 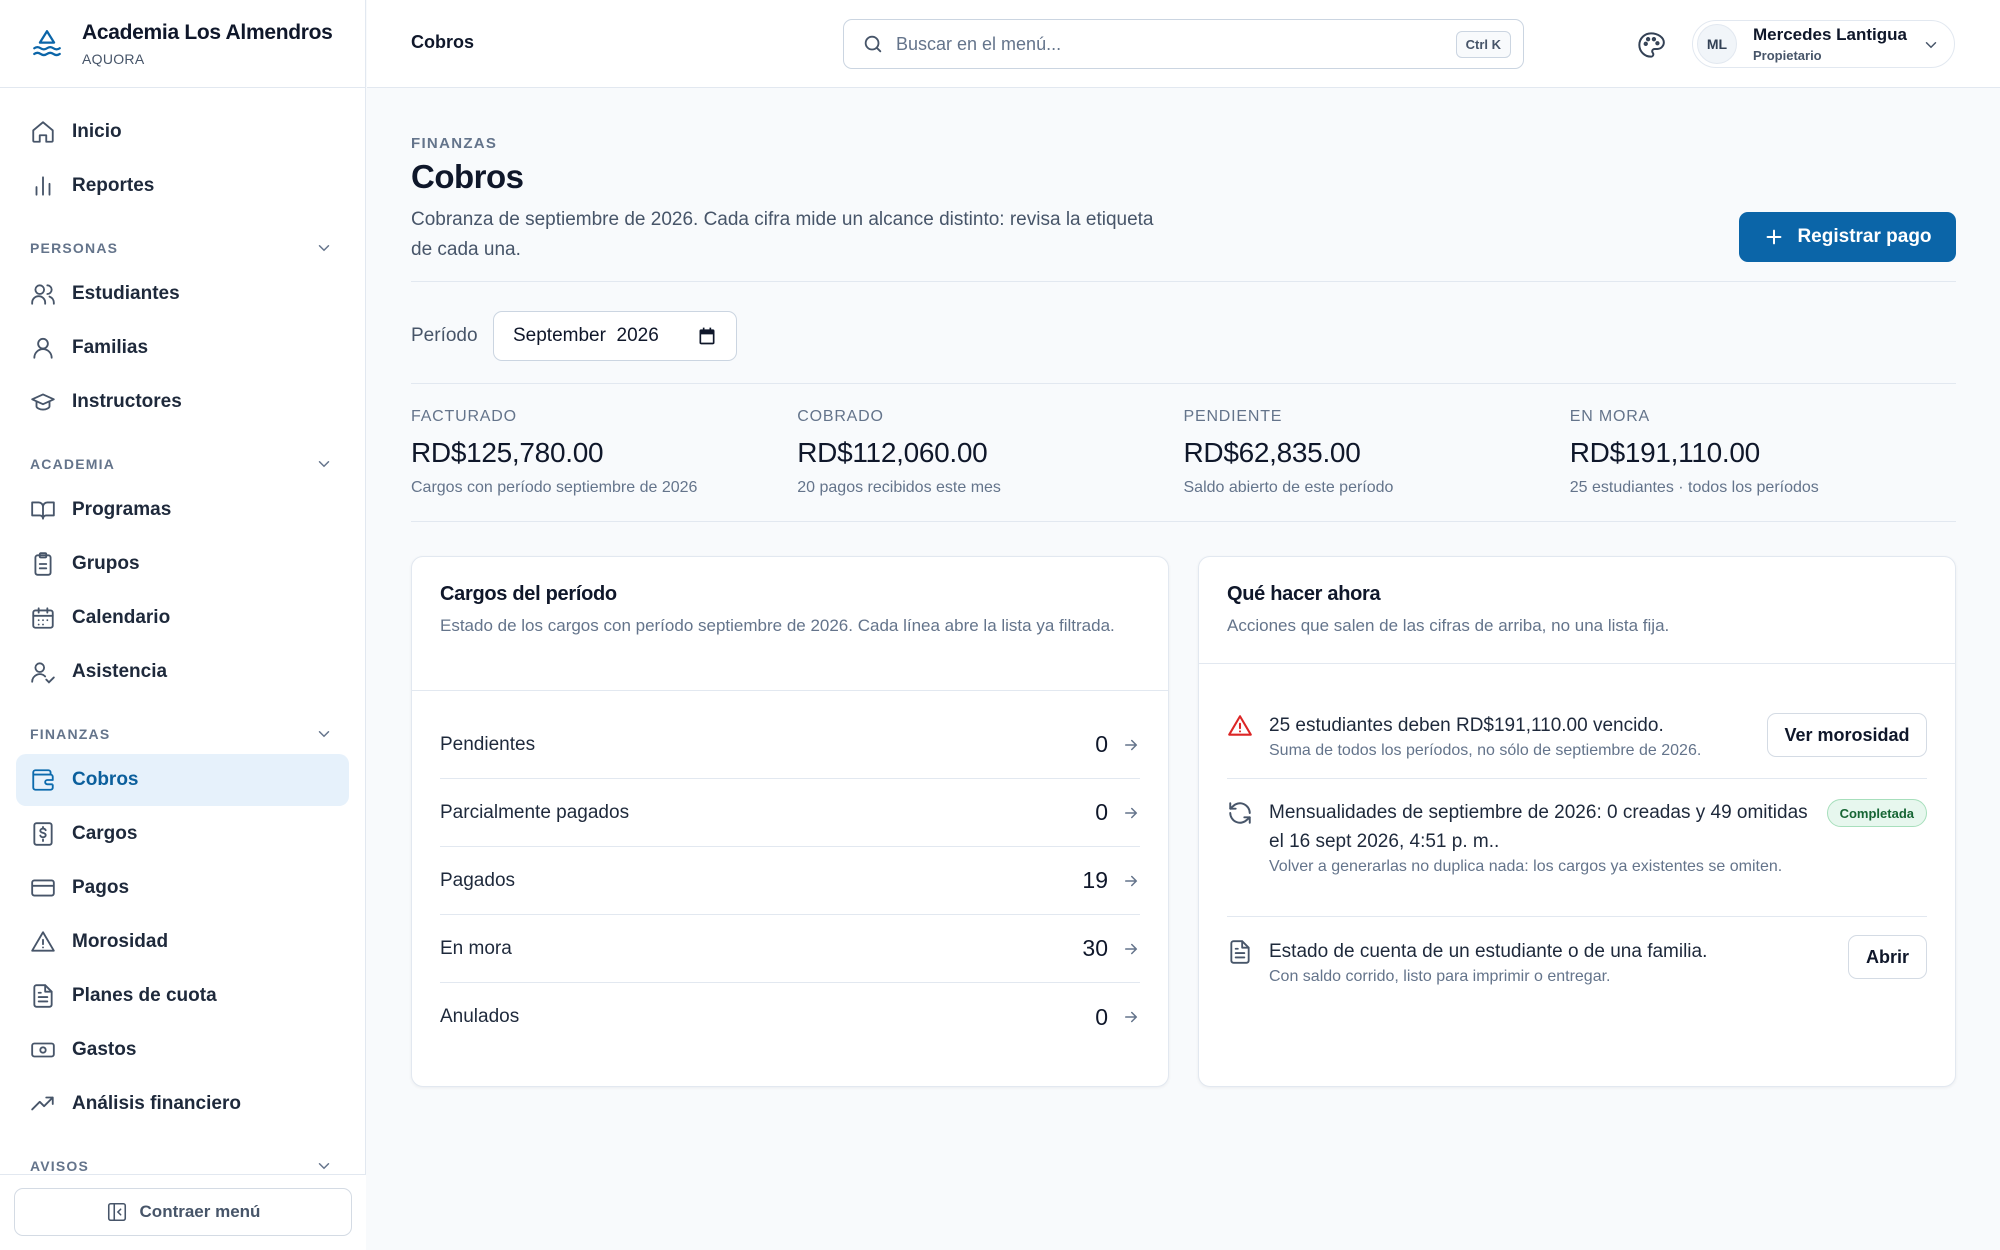 What do you see at coordinates (200, 1211) in the screenshot?
I see `collapse-menu-label: Contraer menú` at bounding box center [200, 1211].